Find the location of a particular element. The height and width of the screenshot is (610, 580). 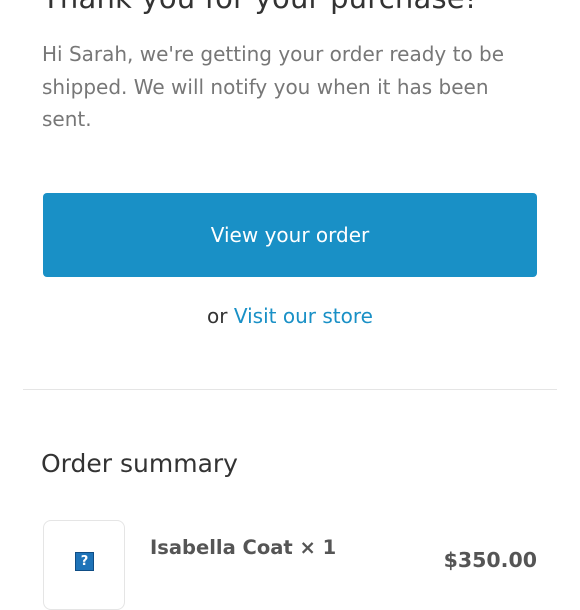

order-summary-title: Order summary is located at coordinates (139, 463).